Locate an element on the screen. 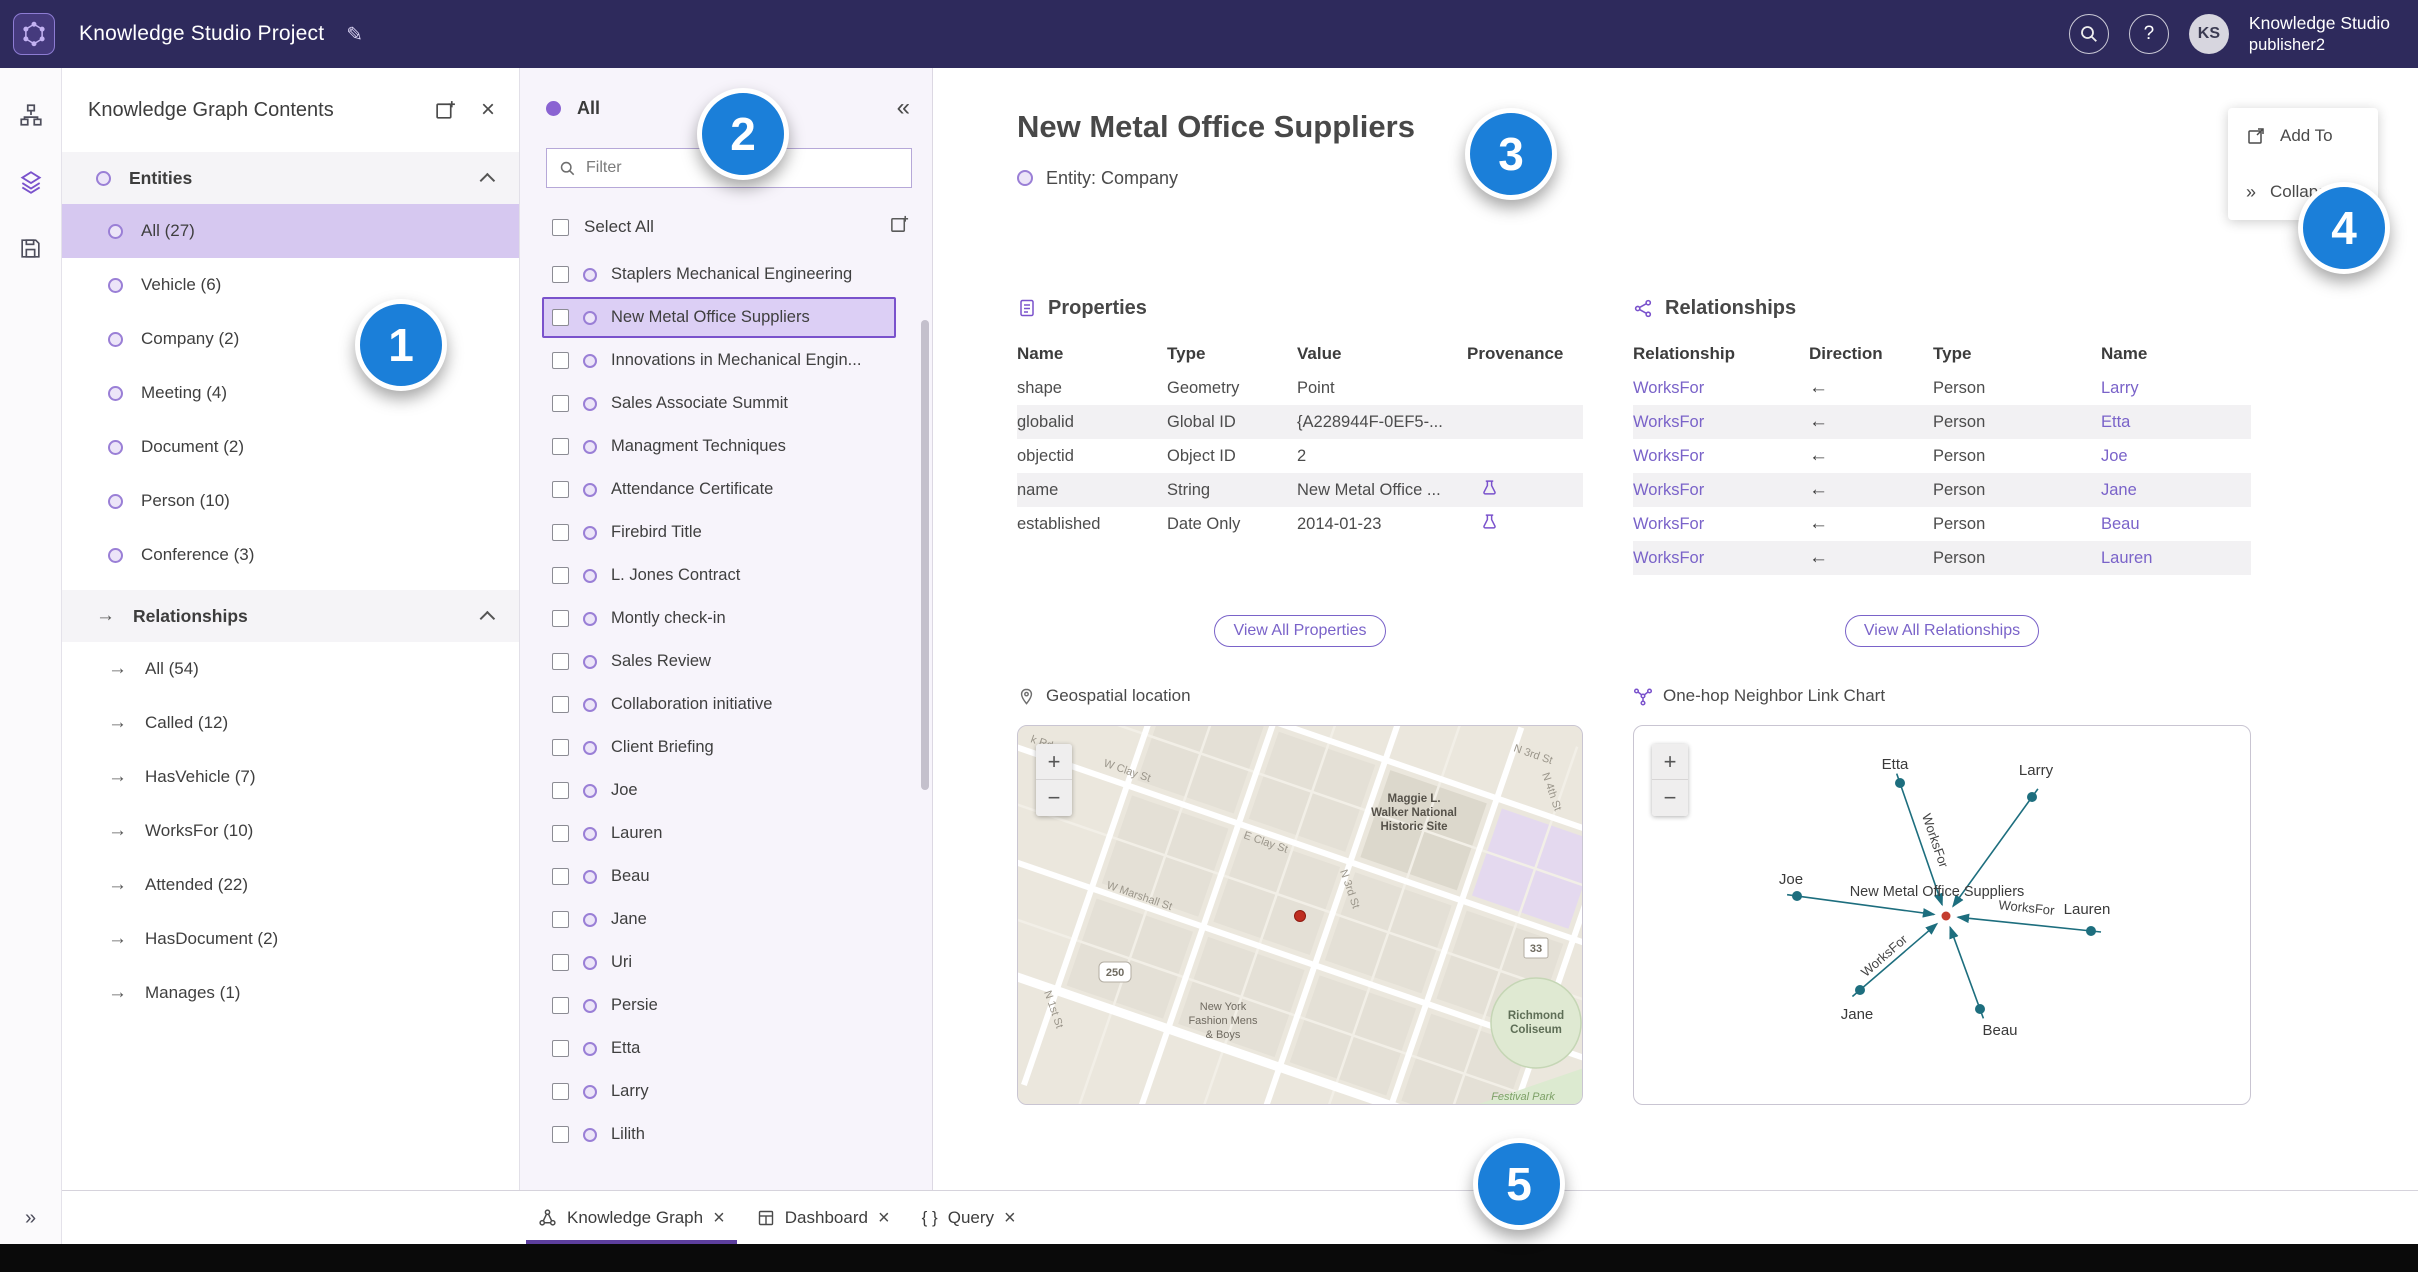 The width and height of the screenshot is (2418, 1272). entities-section-header: Entities is located at coordinates (290, 178).